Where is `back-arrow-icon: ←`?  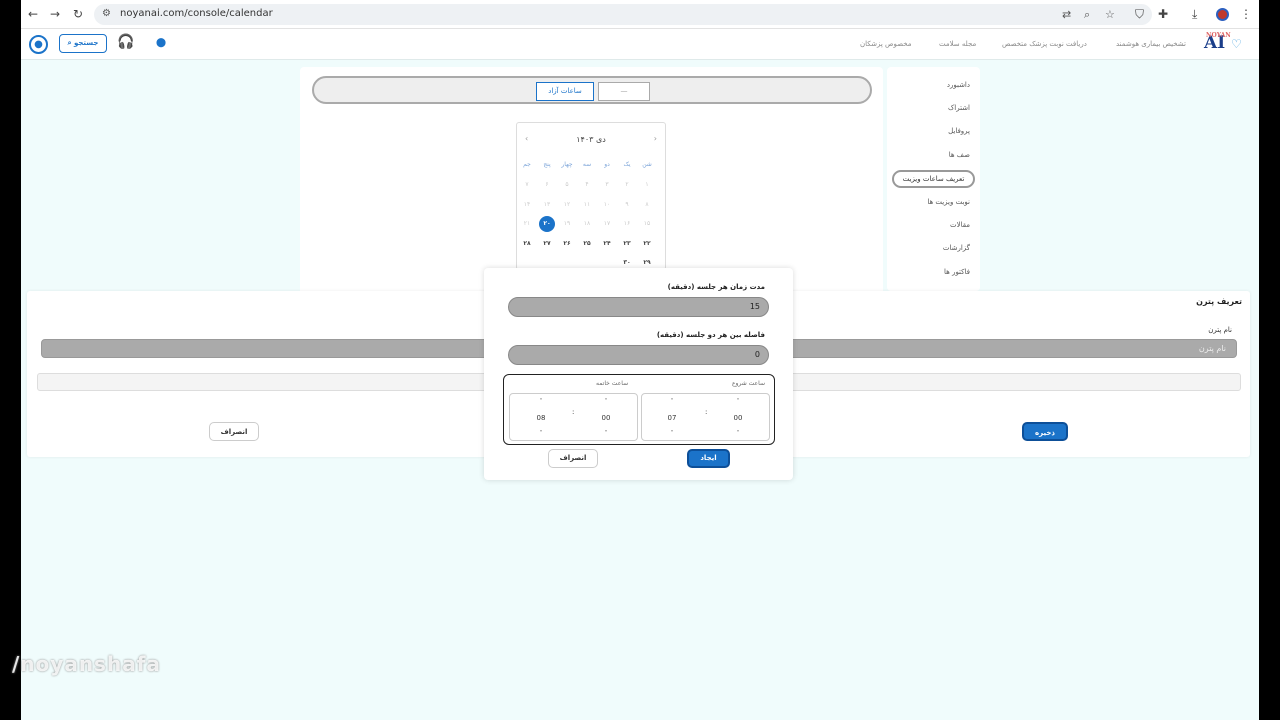 back-arrow-icon: ← is located at coordinates (33, 14).